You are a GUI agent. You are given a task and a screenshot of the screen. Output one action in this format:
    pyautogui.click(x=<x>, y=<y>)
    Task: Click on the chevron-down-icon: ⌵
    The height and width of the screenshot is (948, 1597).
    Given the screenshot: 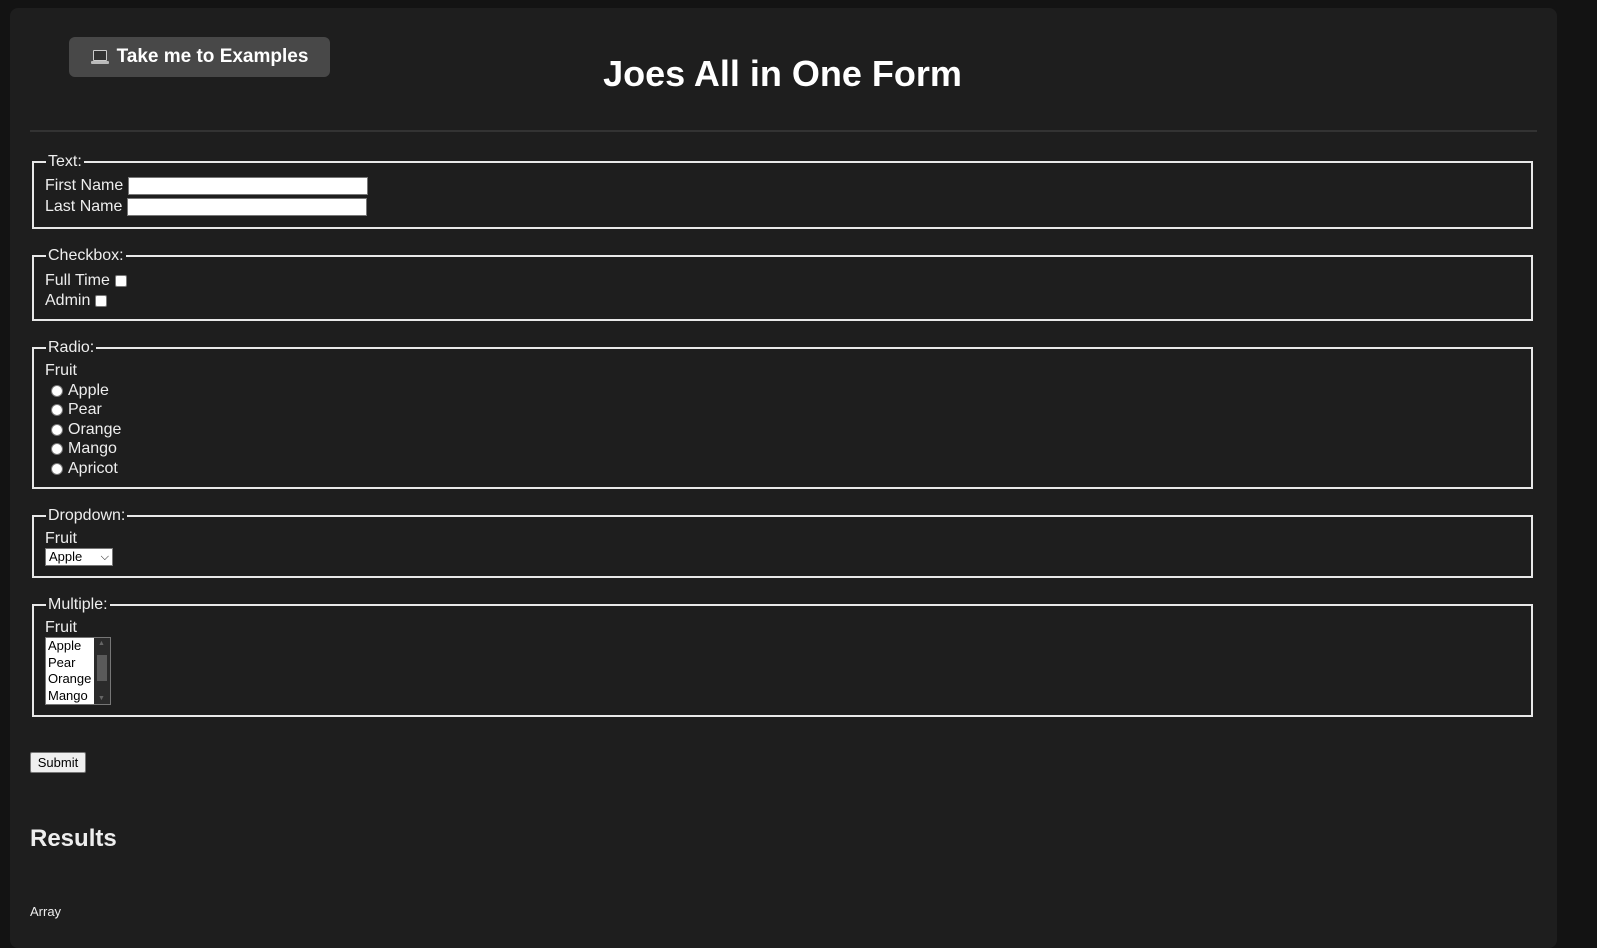 What is the action you would take?
    pyautogui.click(x=104, y=557)
    